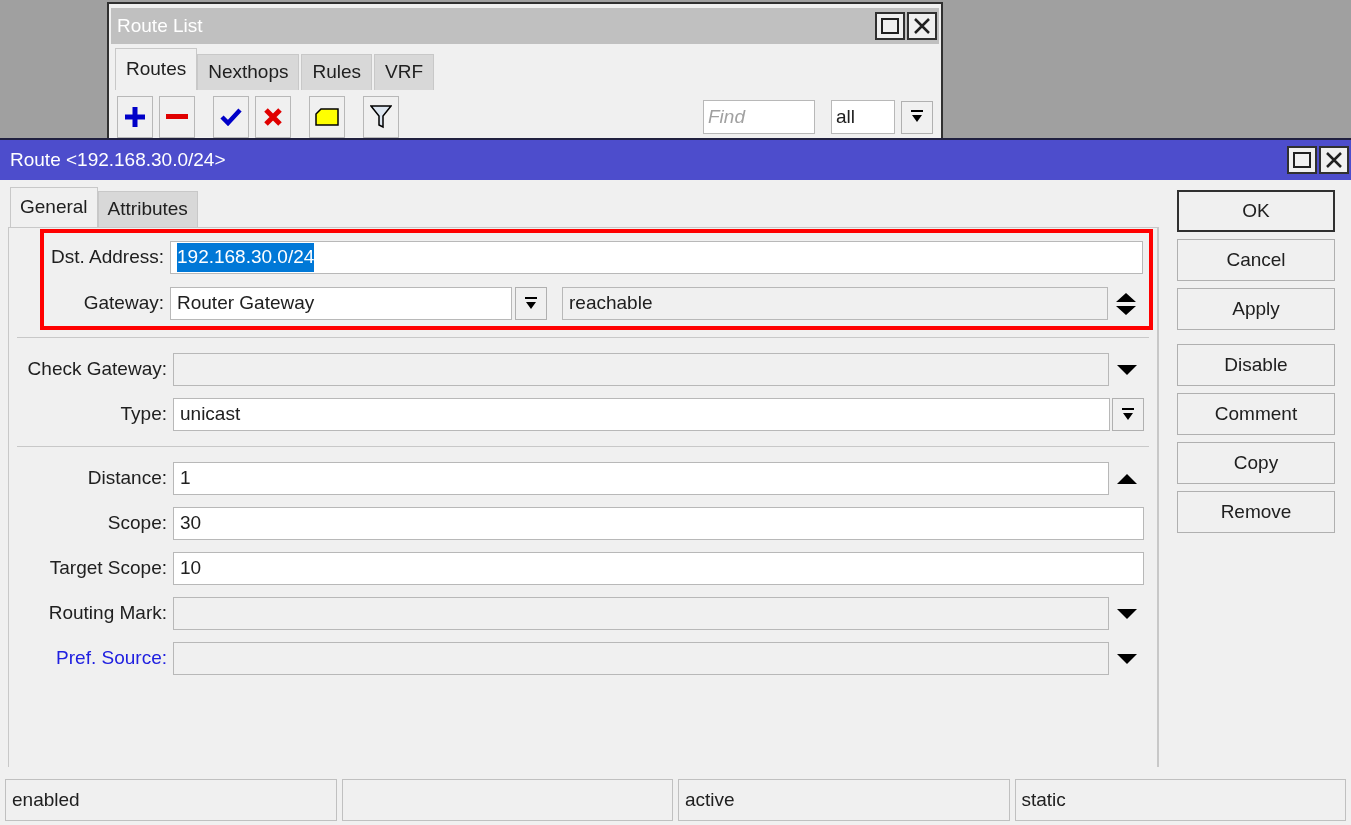 The width and height of the screenshot is (1351, 825). I want to click on check-icon, so click(231, 117).